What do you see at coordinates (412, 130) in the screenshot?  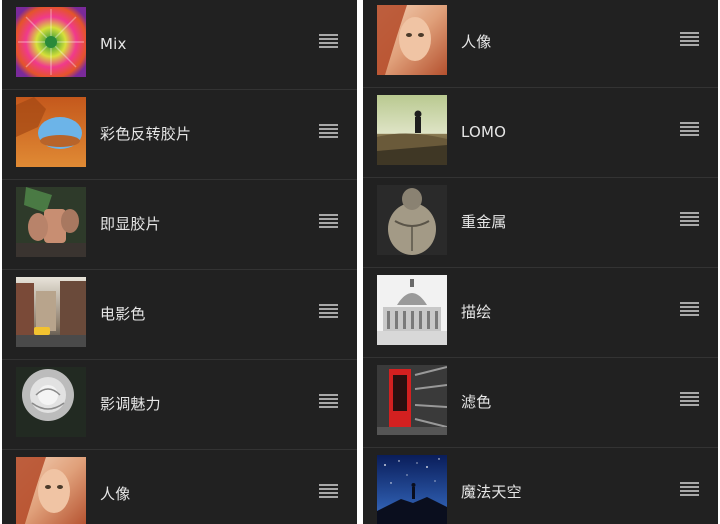 I see `person-on-hill-thumbnail` at bounding box center [412, 130].